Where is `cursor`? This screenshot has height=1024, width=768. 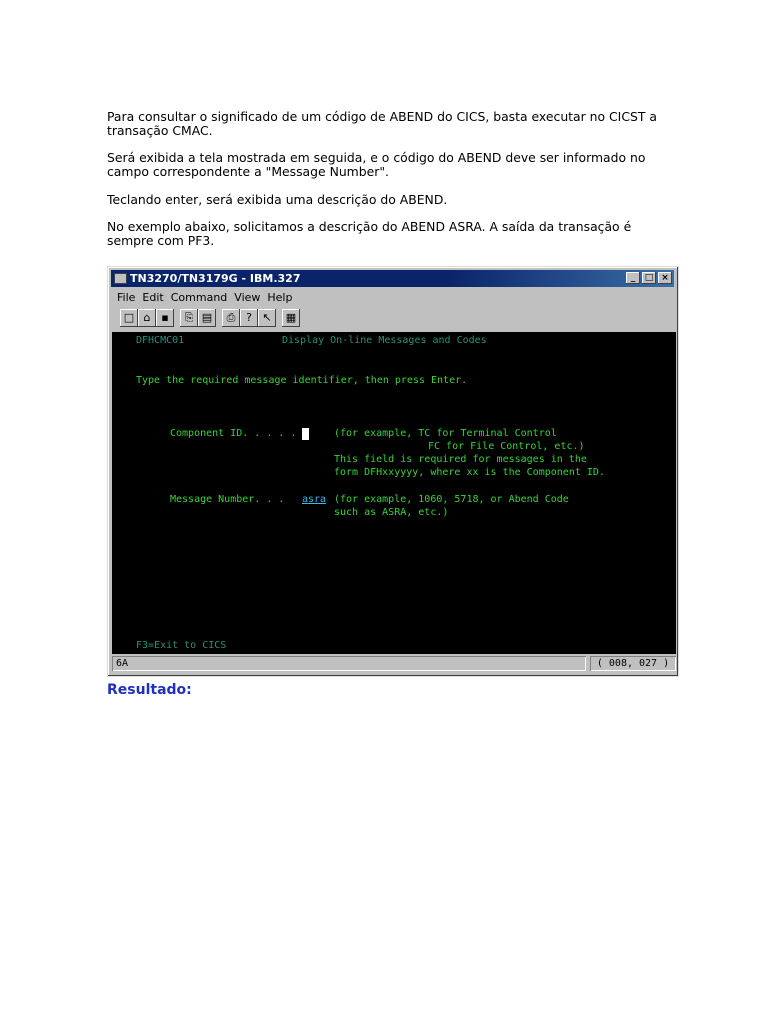
cursor is located at coordinates (305, 434).